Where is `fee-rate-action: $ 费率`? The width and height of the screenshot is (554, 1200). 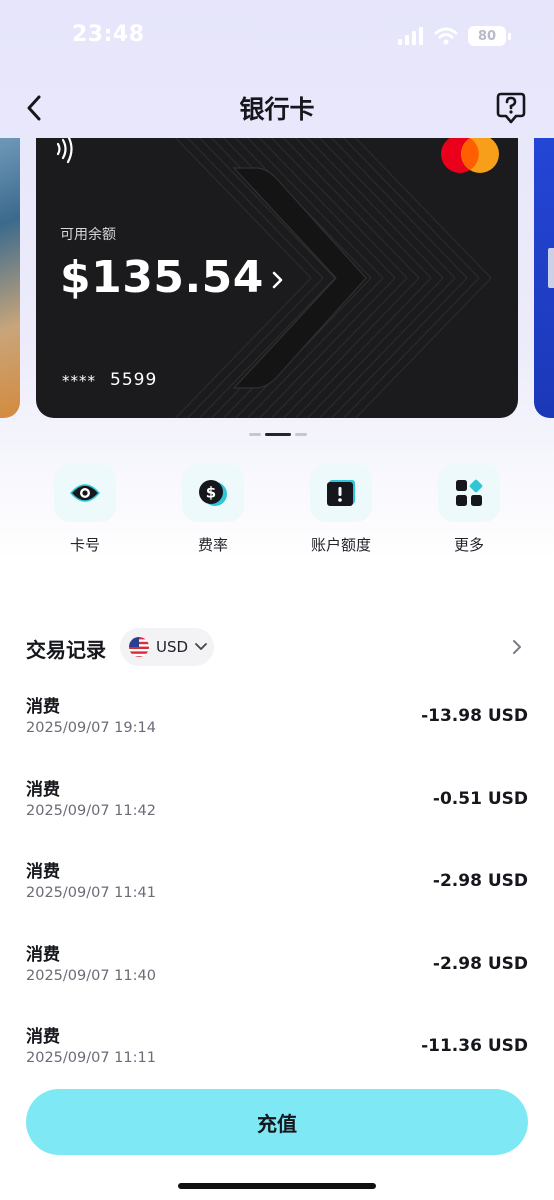 fee-rate-action: $ 费率 is located at coordinates (213, 509).